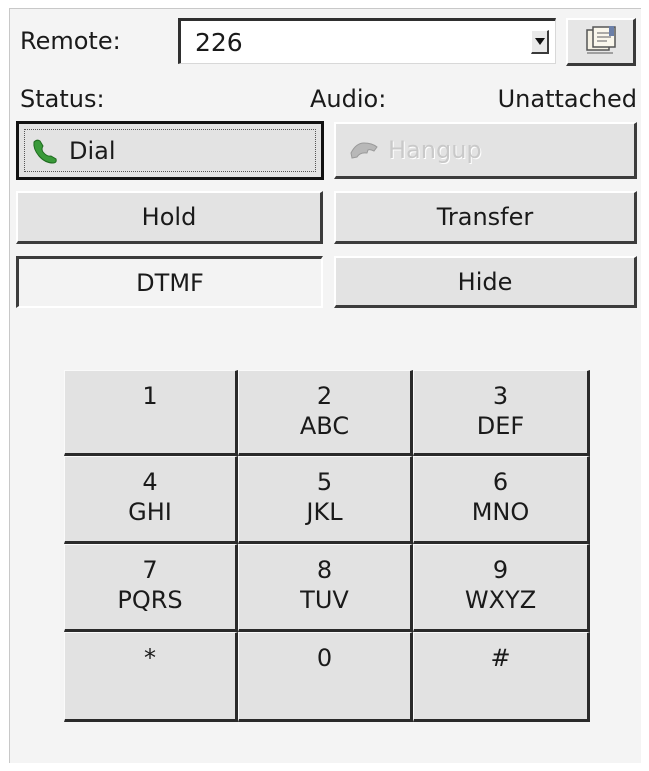  I want to click on keypad-key: 2 ABC, so click(325, 413).